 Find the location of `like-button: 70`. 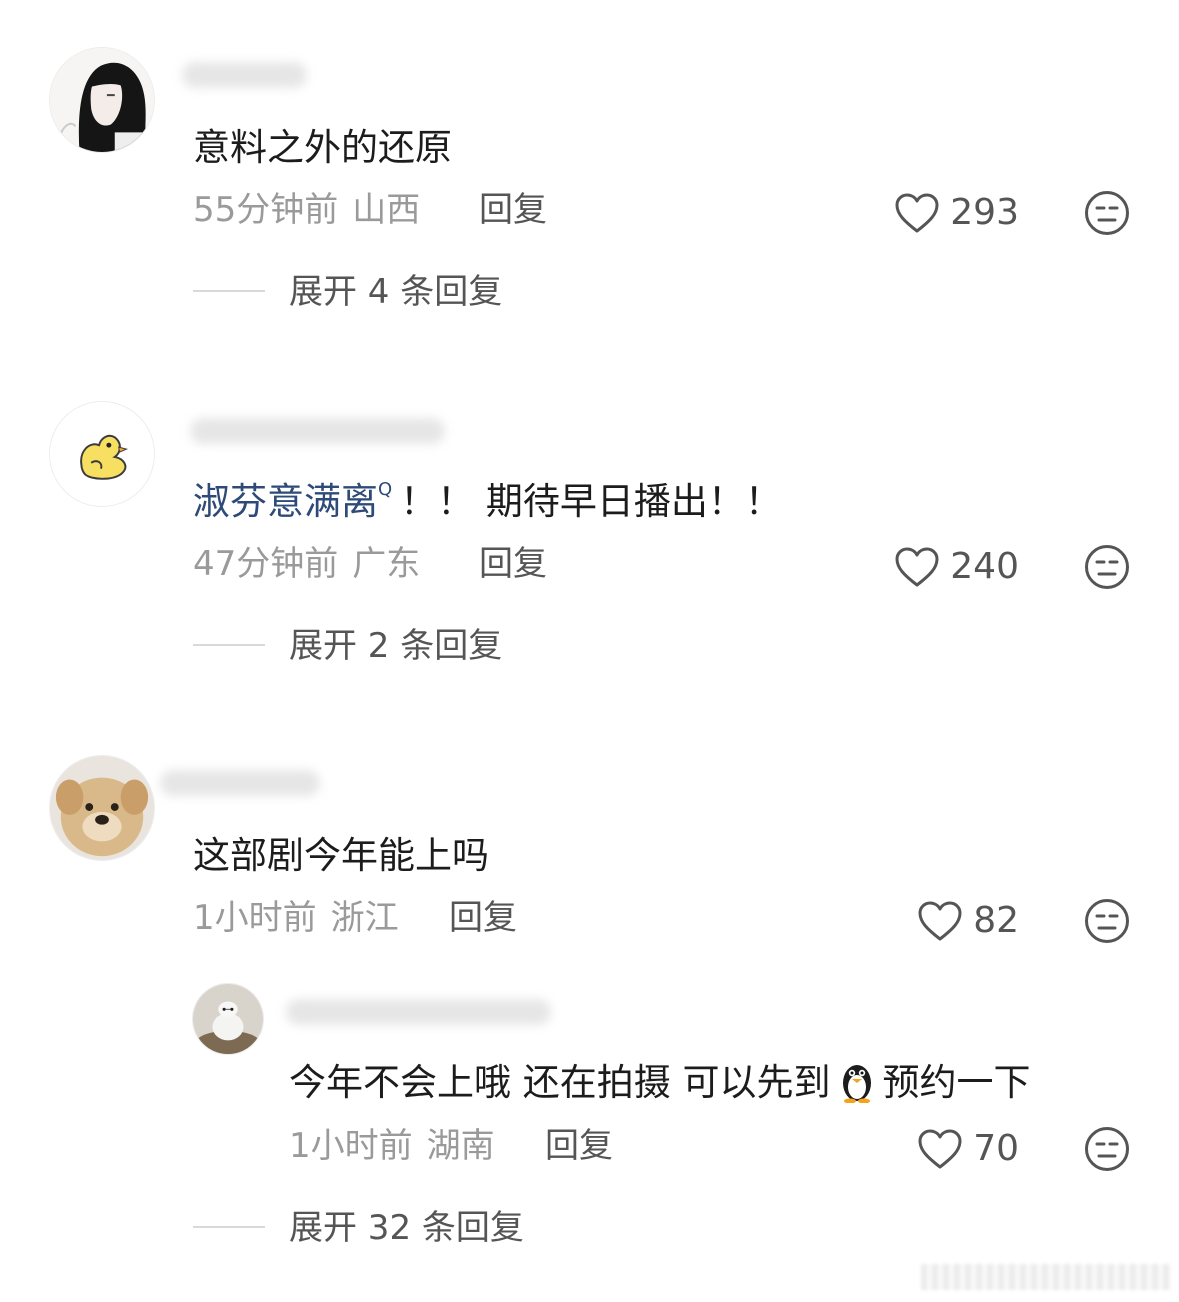

like-button: 70 is located at coordinates (968, 1149).